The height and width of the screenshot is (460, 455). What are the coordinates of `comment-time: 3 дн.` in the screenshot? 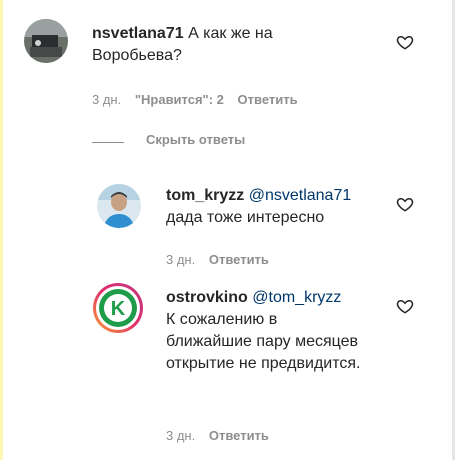 It's located at (107, 99).